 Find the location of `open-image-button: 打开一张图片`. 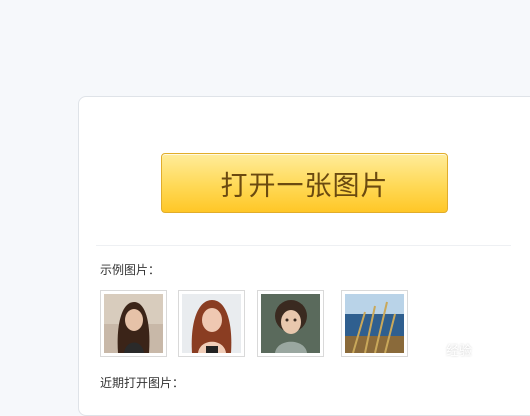

open-image-button: 打开一张图片 is located at coordinates (304, 183).